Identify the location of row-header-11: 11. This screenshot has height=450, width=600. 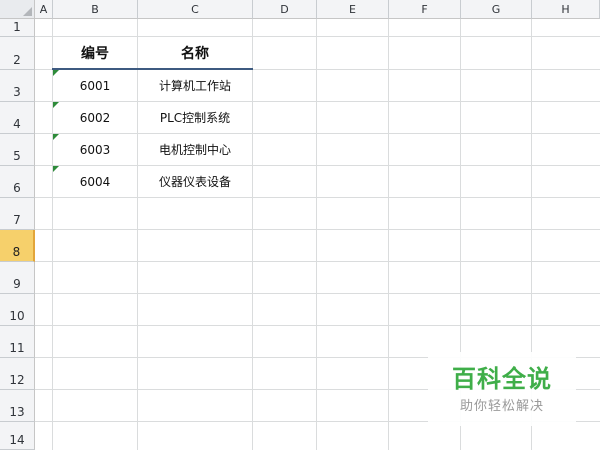
(17, 342).